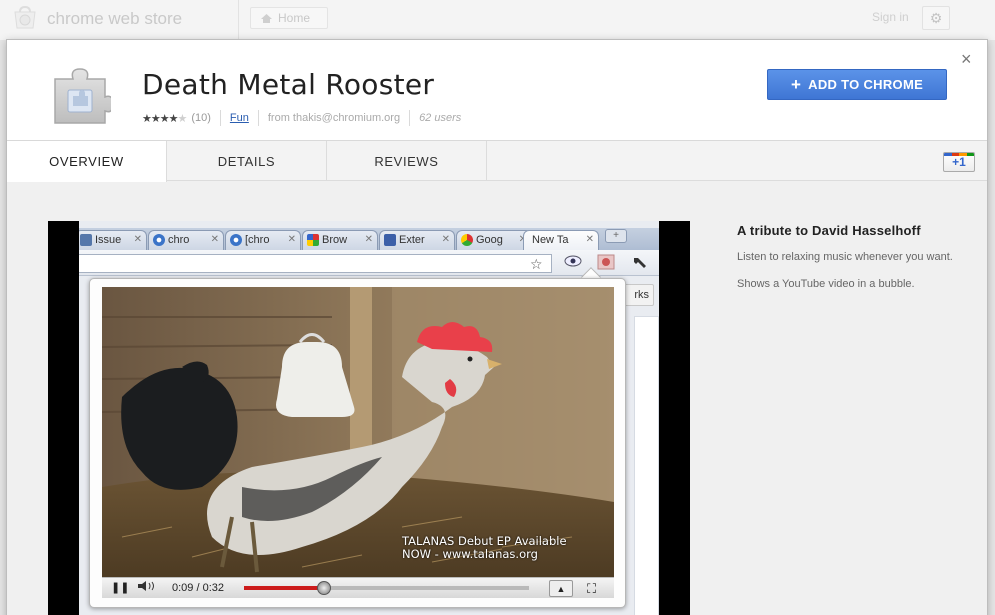 The height and width of the screenshot is (615, 995). I want to click on video-caption-line2: NOW - www.talanas.org, so click(470, 554).